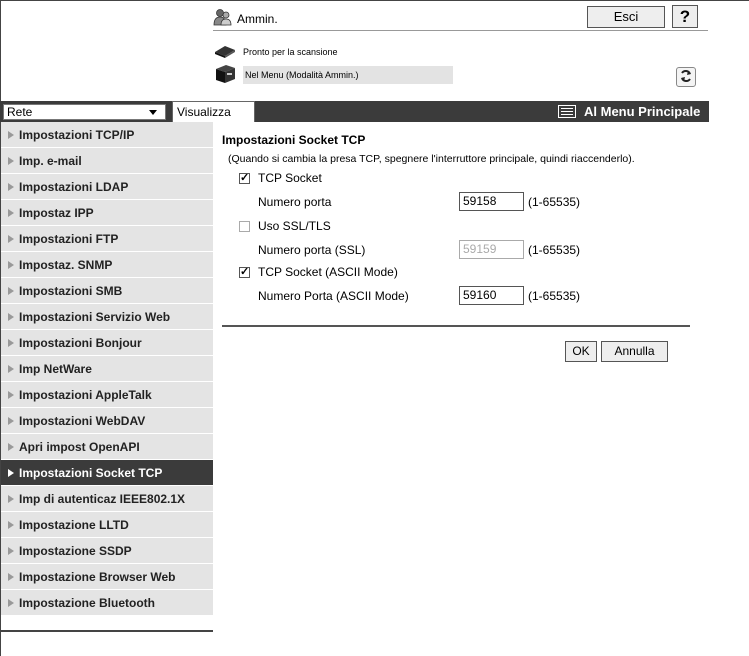 The width and height of the screenshot is (749, 656). What do you see at coordinates (95, 316) in the screenshot?
I see `sidebar-item-label: Impostazioni Servizio Web` at bounding box center [95, 316].